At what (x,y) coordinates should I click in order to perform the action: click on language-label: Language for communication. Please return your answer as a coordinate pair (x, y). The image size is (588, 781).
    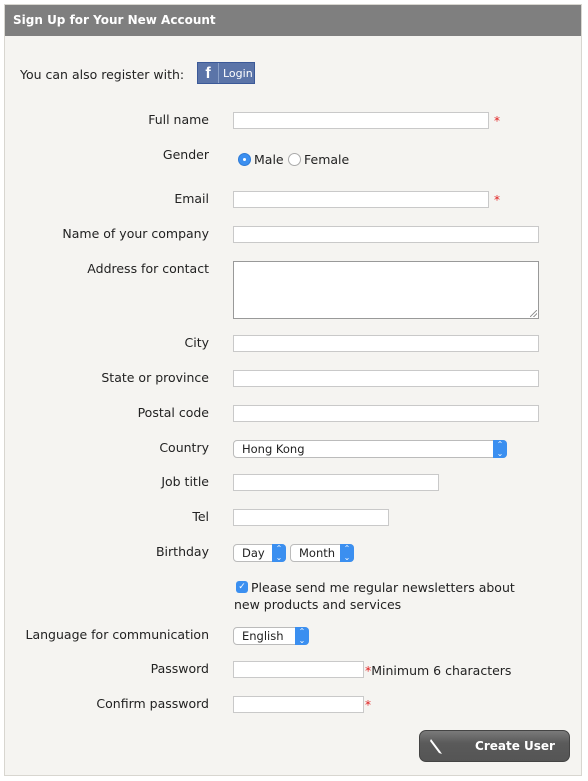
    Looking at the image, I should click on (117, 634).